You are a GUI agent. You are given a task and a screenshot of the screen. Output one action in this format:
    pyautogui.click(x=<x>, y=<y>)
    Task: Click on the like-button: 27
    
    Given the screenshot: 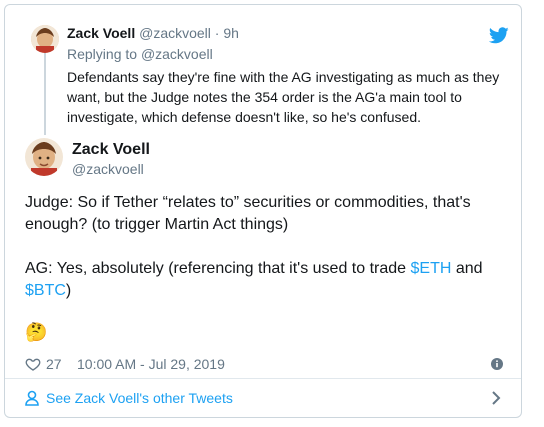 What is the action you would take?
    pyautogui.click(x=43, y=364)
    